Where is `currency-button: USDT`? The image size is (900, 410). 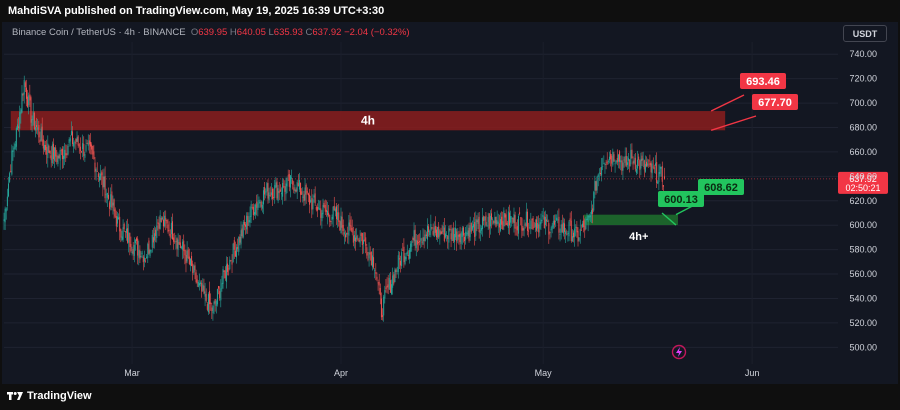
currency-button: USDT is located at coordinates (865, 33).